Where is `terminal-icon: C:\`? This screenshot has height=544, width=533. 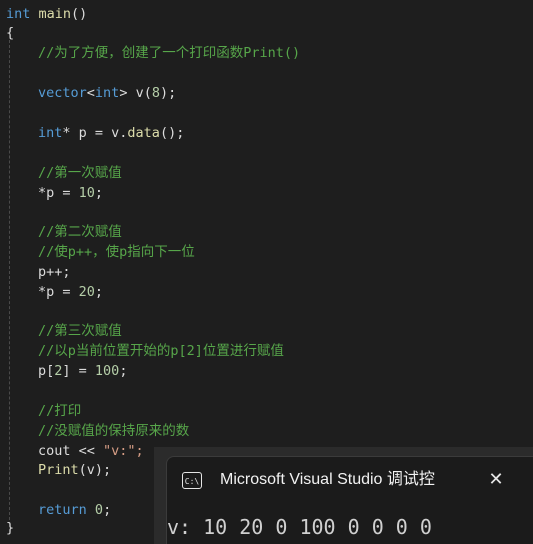 terminal-icon: C:\ is located at coordinates (192, 480).